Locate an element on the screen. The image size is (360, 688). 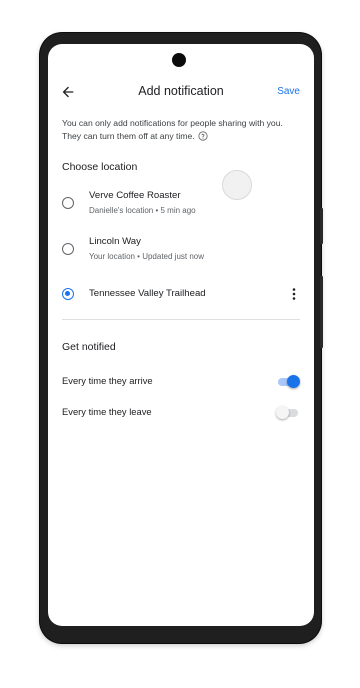
get-notified-heading: Get notified is located at coordinates (89, 347).